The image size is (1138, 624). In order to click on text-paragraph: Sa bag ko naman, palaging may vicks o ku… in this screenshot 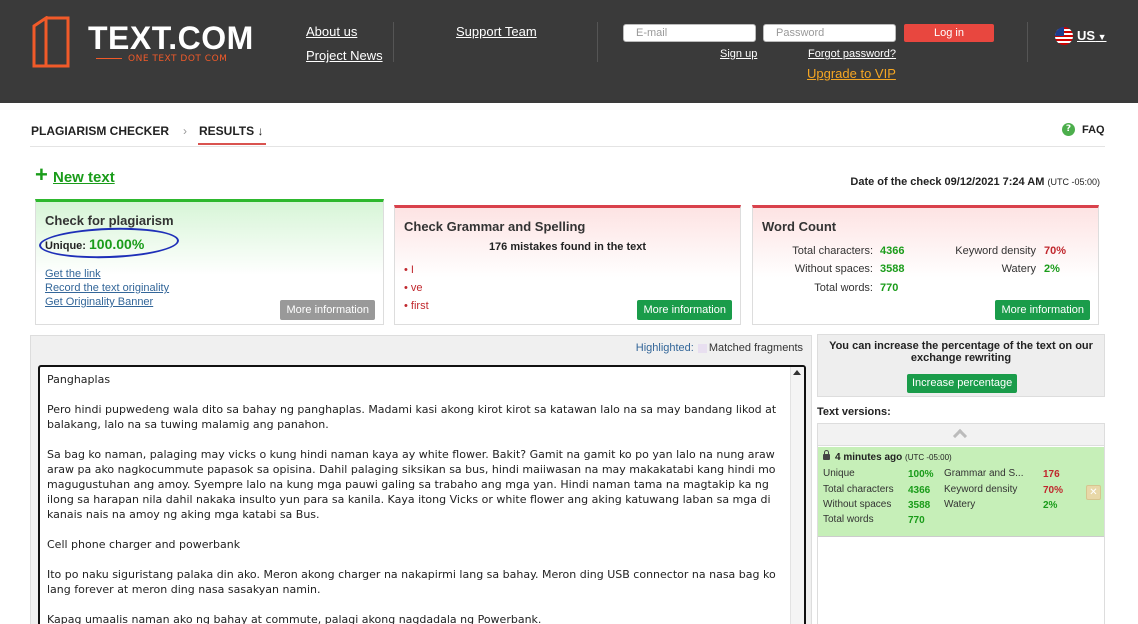, I will do `click(411, 484)`.